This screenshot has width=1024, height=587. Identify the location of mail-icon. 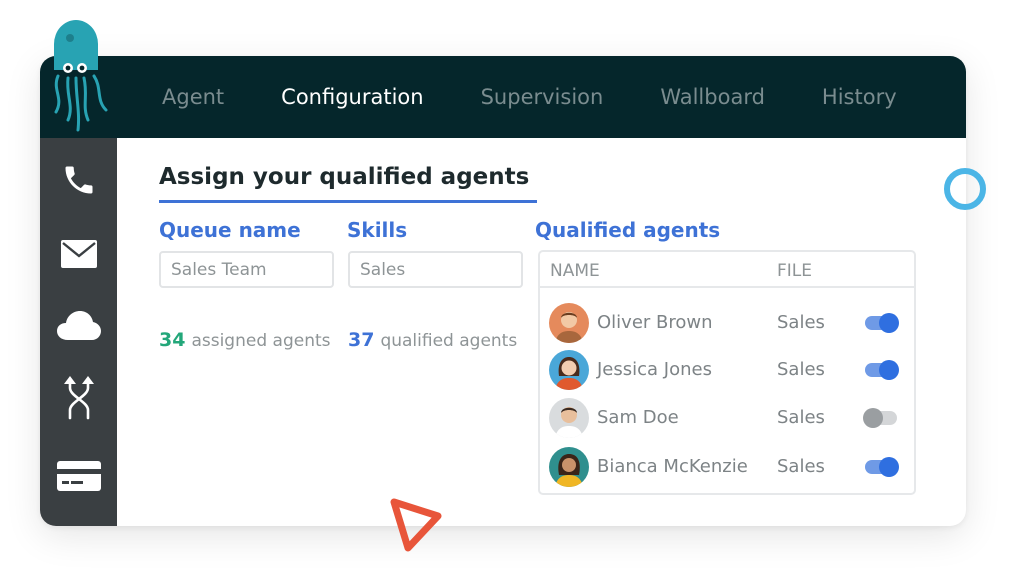
(79, 254).